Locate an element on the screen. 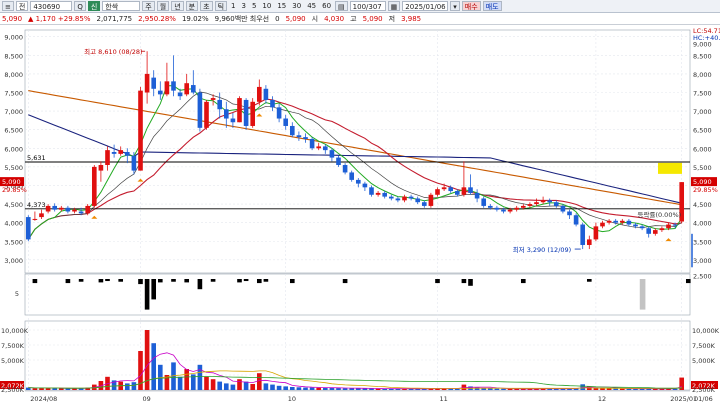 This screenshot has height=404, width=720. period-month: 월 is located at coordinates (163, 6).